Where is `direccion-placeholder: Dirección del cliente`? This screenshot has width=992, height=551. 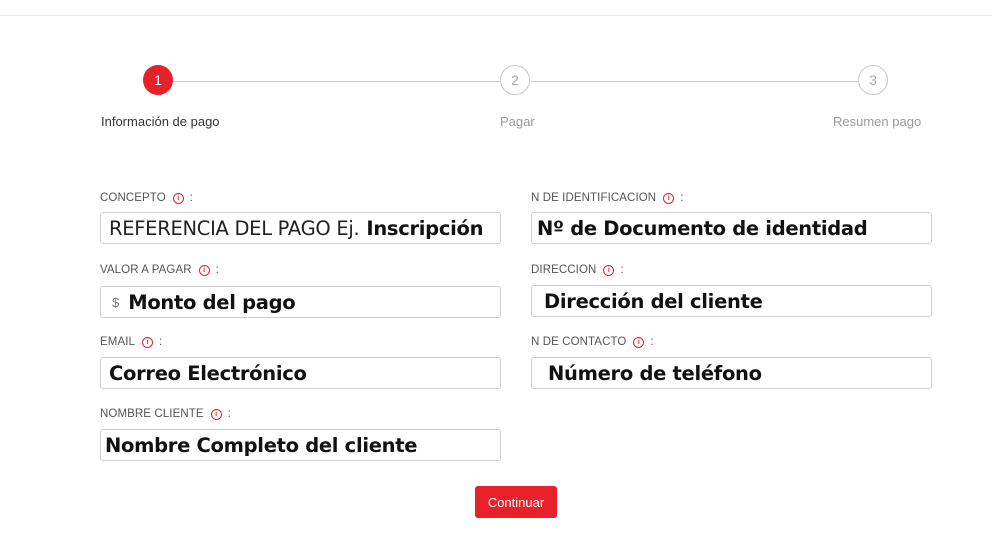 direccion-placeholder: Dirección del cliente is located at coordinates (653, 301).